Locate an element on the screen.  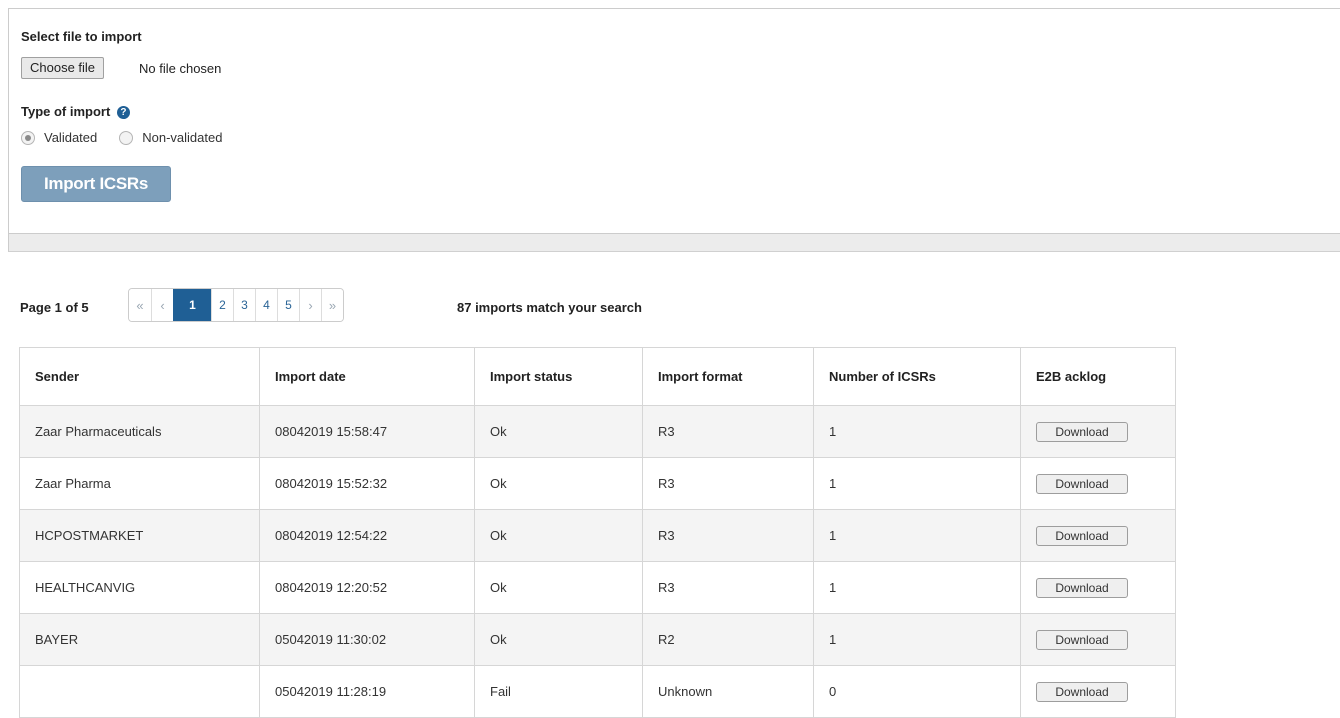
first-page-button: « is located at coordinates (140, 305).